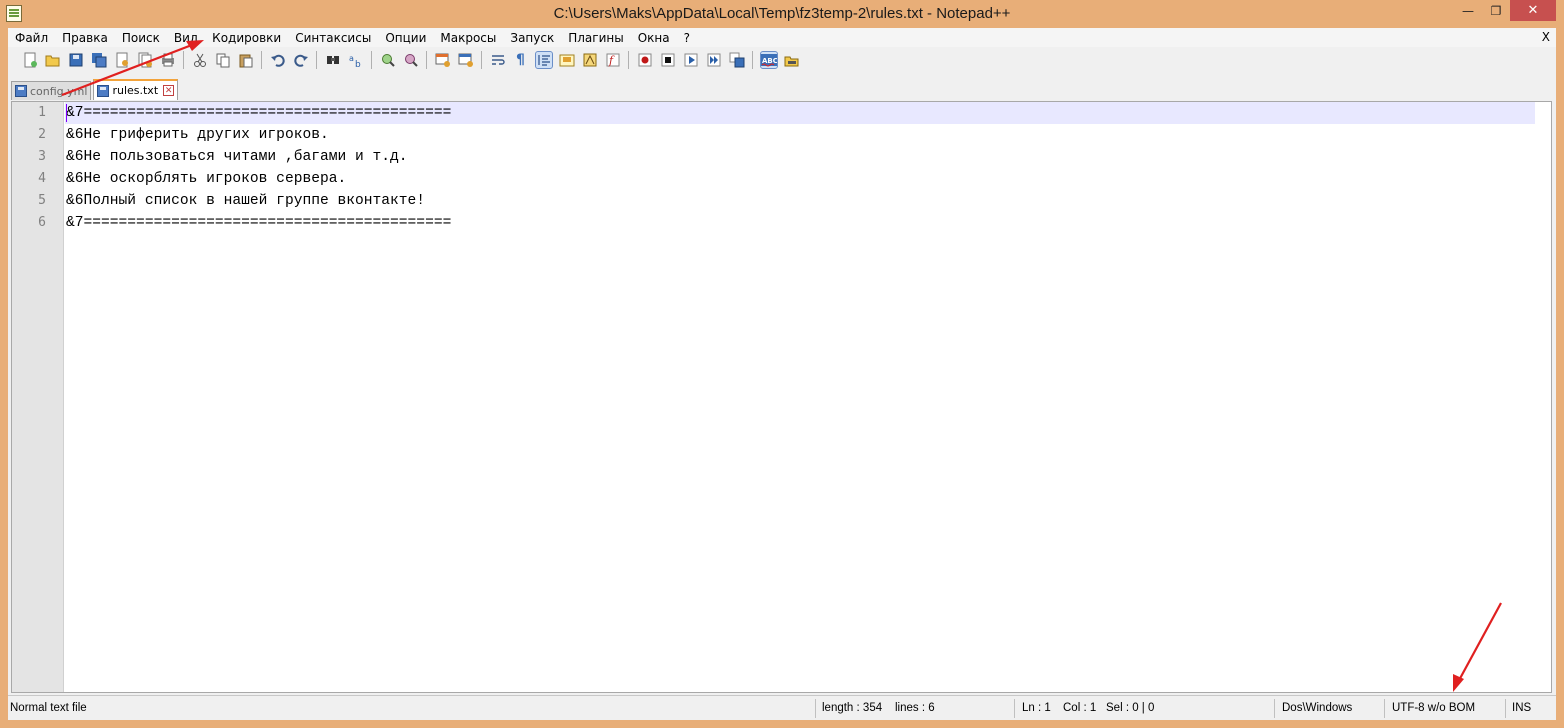  Describe the element at coordinates (800, 179) in the screenshot. I see `code-line: &6Не оскорблять игроков сервера.` at that location.